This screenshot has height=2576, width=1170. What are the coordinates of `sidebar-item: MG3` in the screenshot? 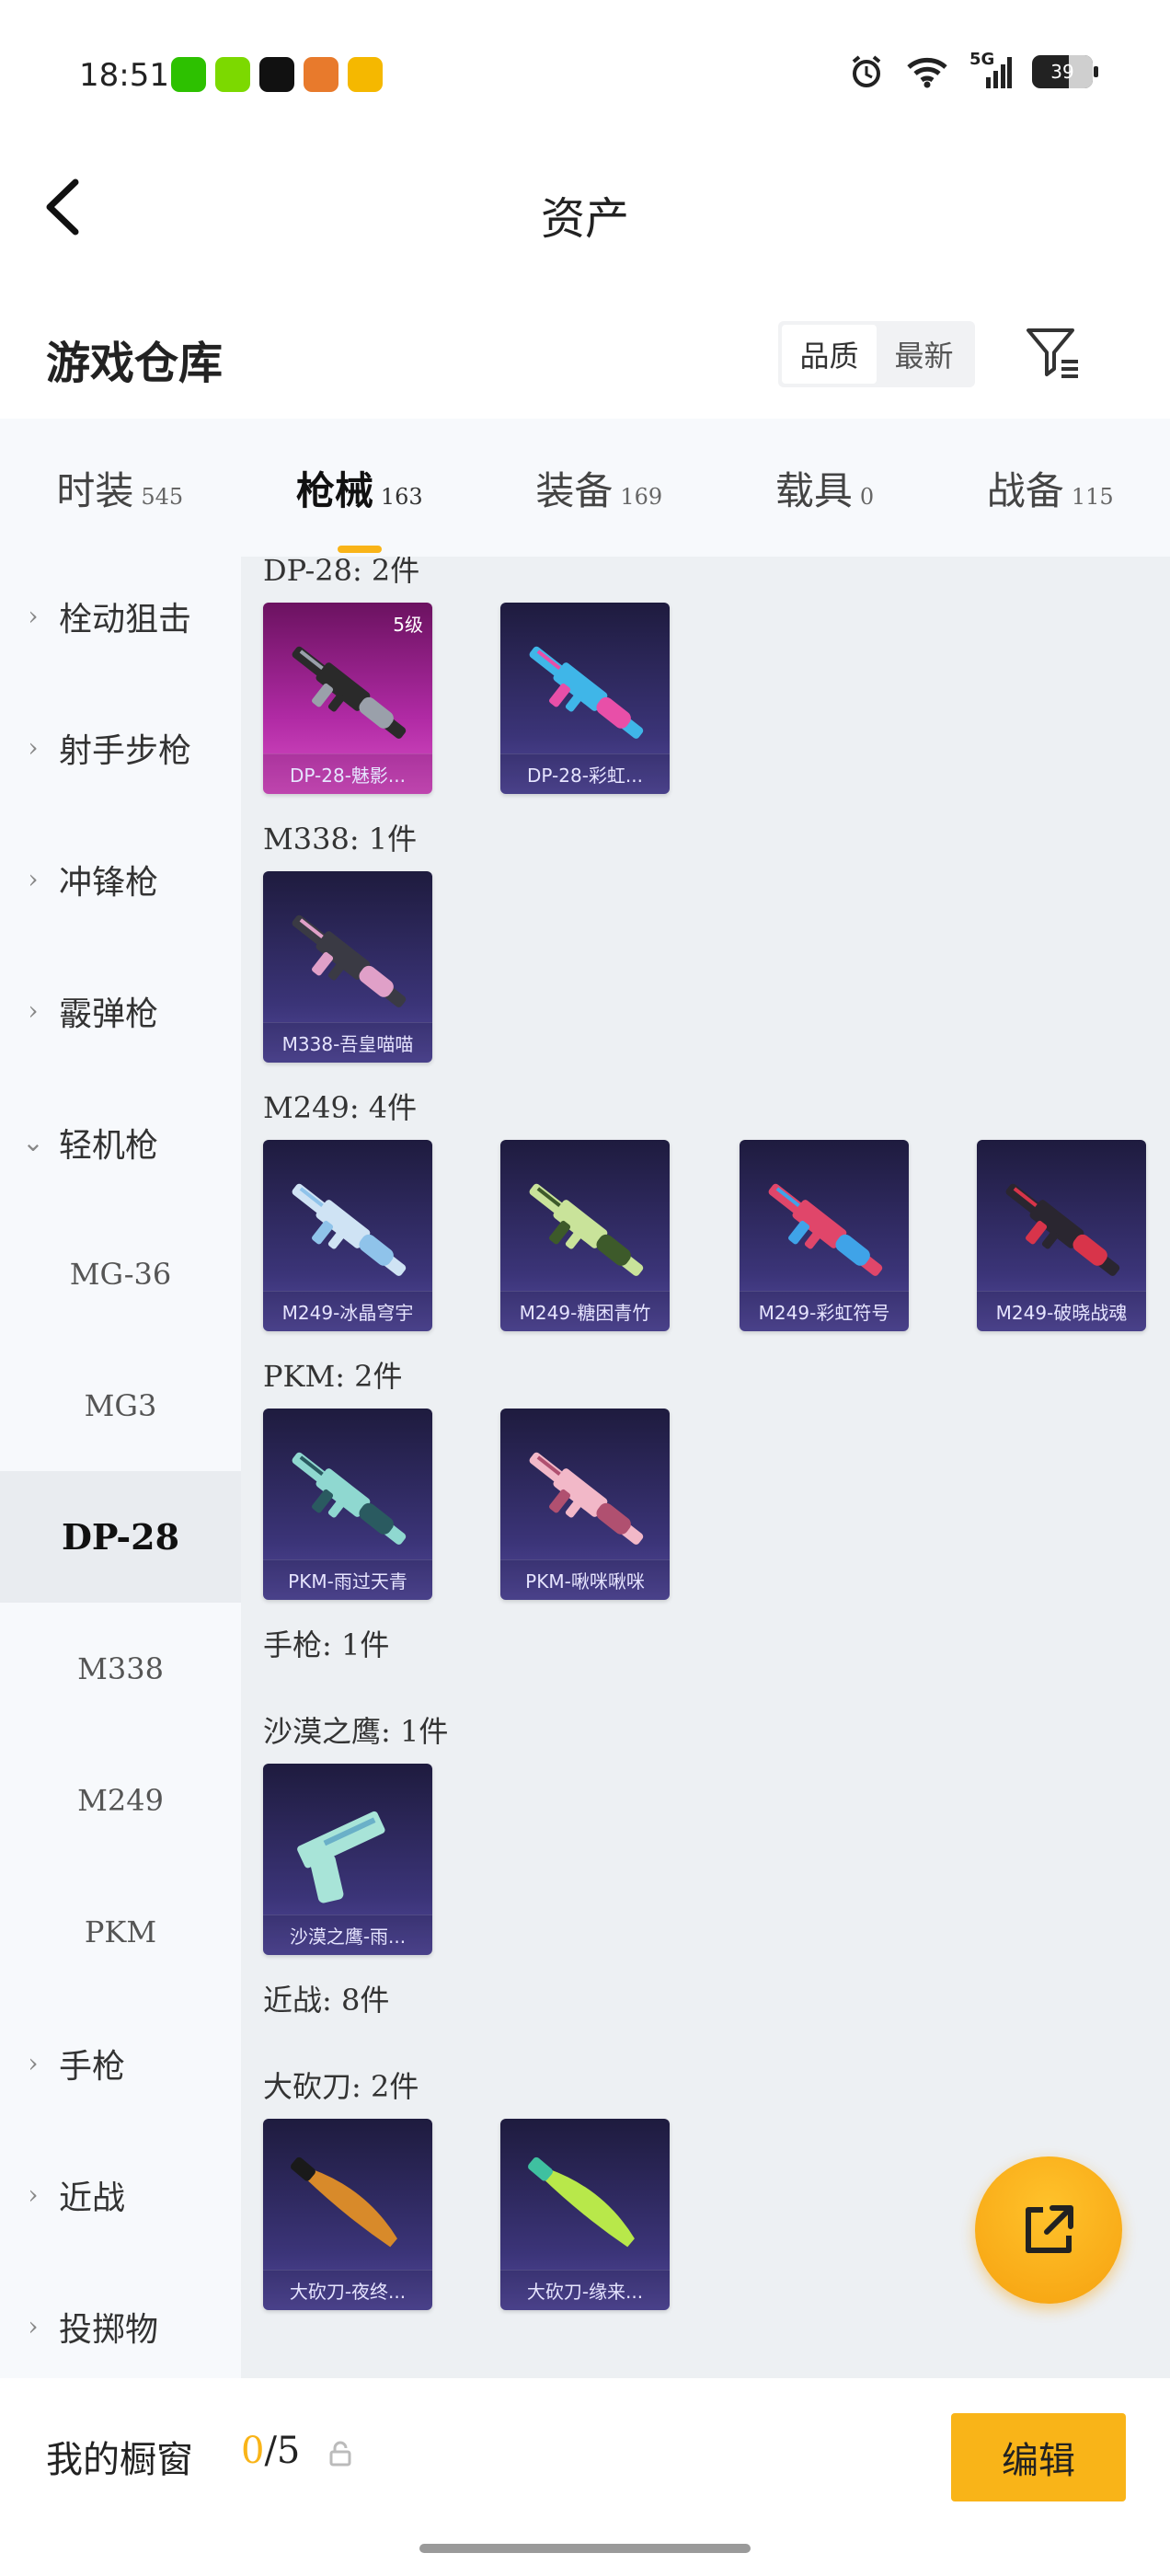 It's located at (120, 1405).